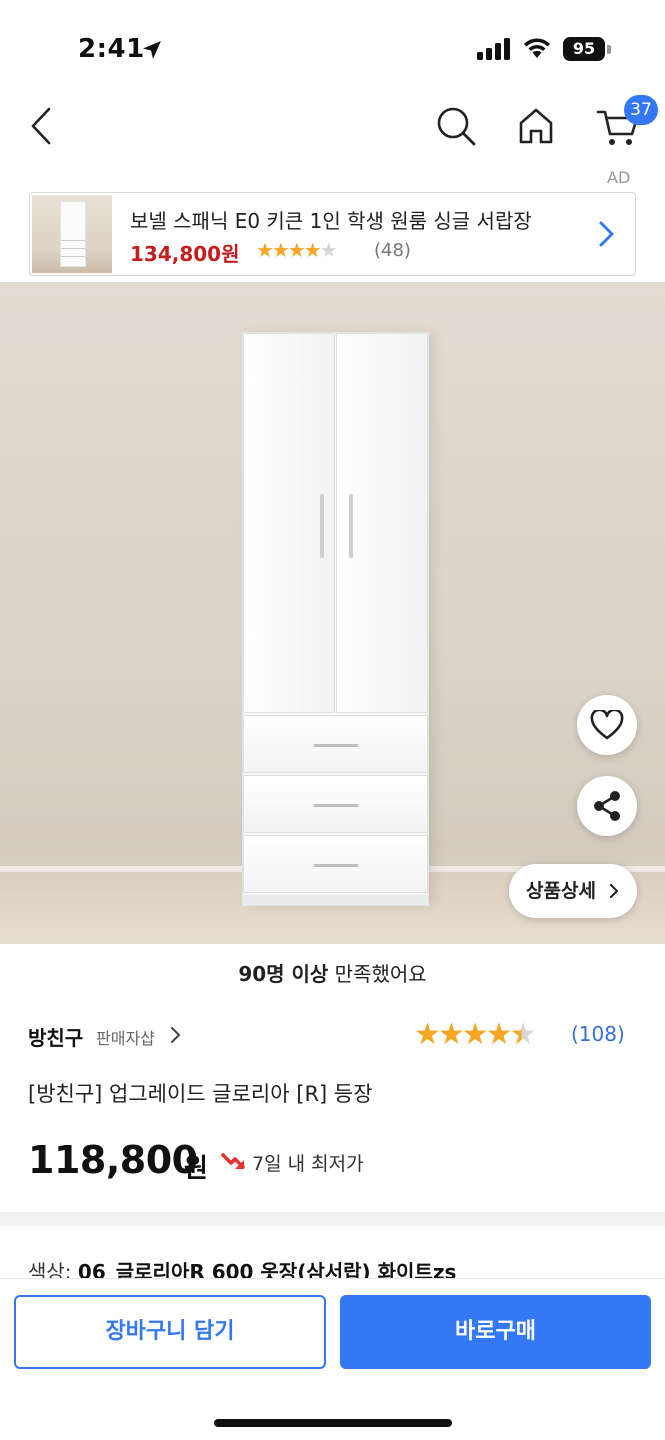  I want to click on home-indicator, so click(333, 1423).